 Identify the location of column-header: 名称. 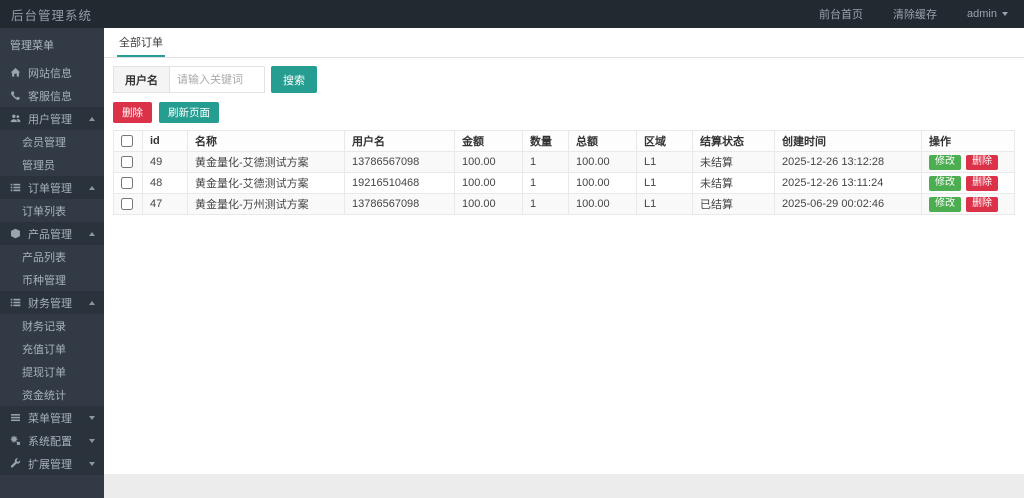
(266, 141).